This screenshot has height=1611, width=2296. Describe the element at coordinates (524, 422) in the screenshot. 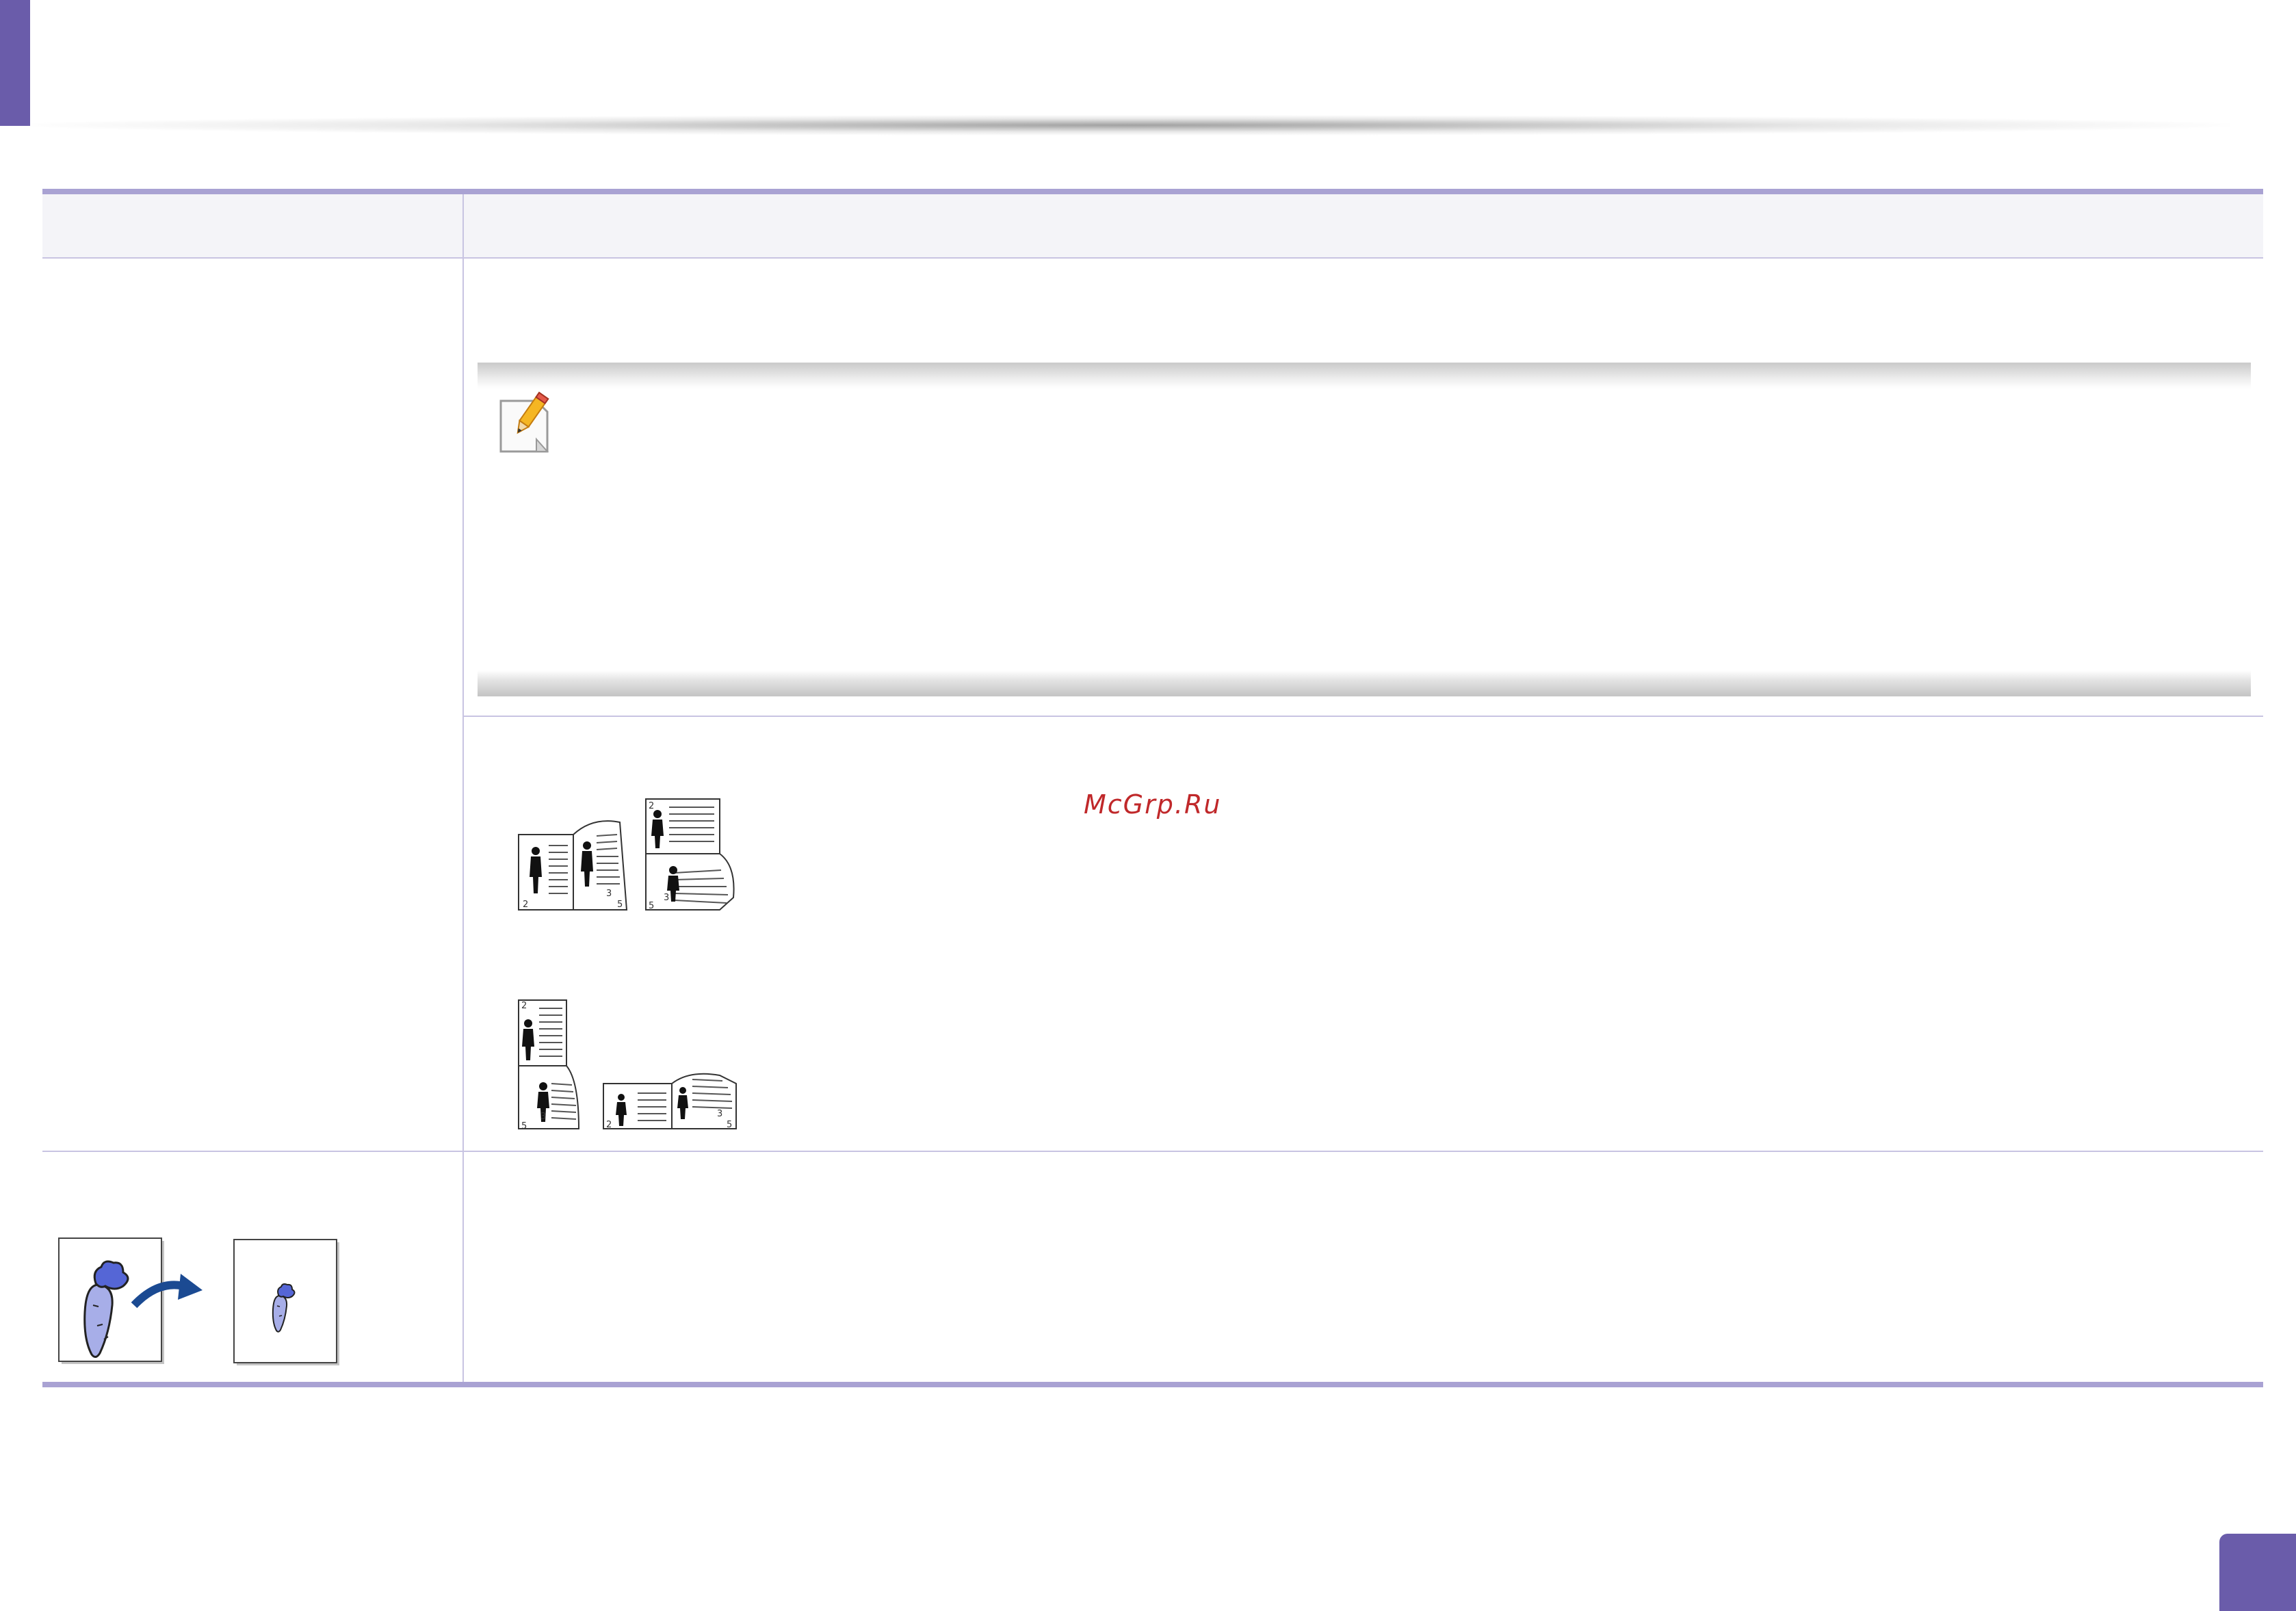

I see `note-pencil-icon` at that location.